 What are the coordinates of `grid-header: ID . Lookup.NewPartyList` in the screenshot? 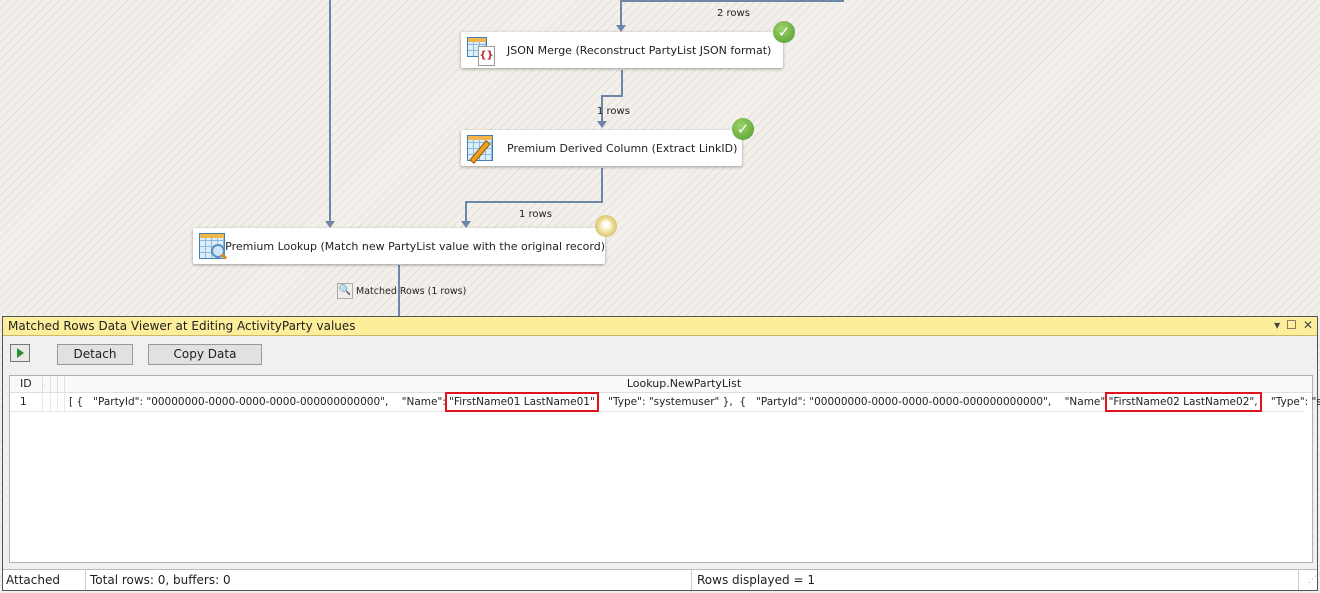 It's located at (661, 384).